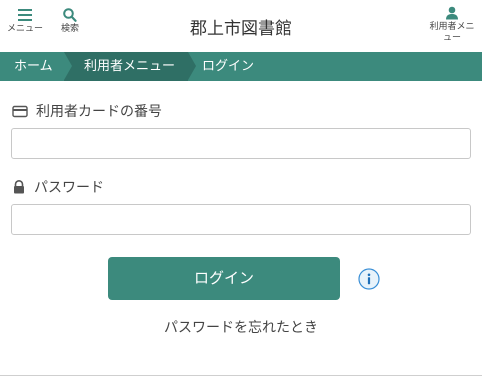  I want to click on user-menu-label: 利用者メニュー, so click(452, 32).